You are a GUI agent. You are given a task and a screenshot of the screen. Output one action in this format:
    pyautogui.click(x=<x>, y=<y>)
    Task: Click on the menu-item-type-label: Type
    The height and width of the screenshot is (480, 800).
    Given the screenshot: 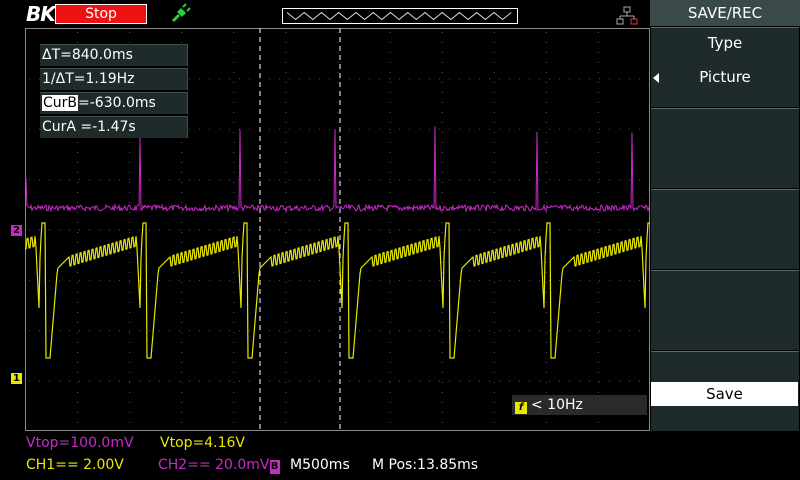 What is the action you would take?
    pyautogui.click(x=725, y=43)
    